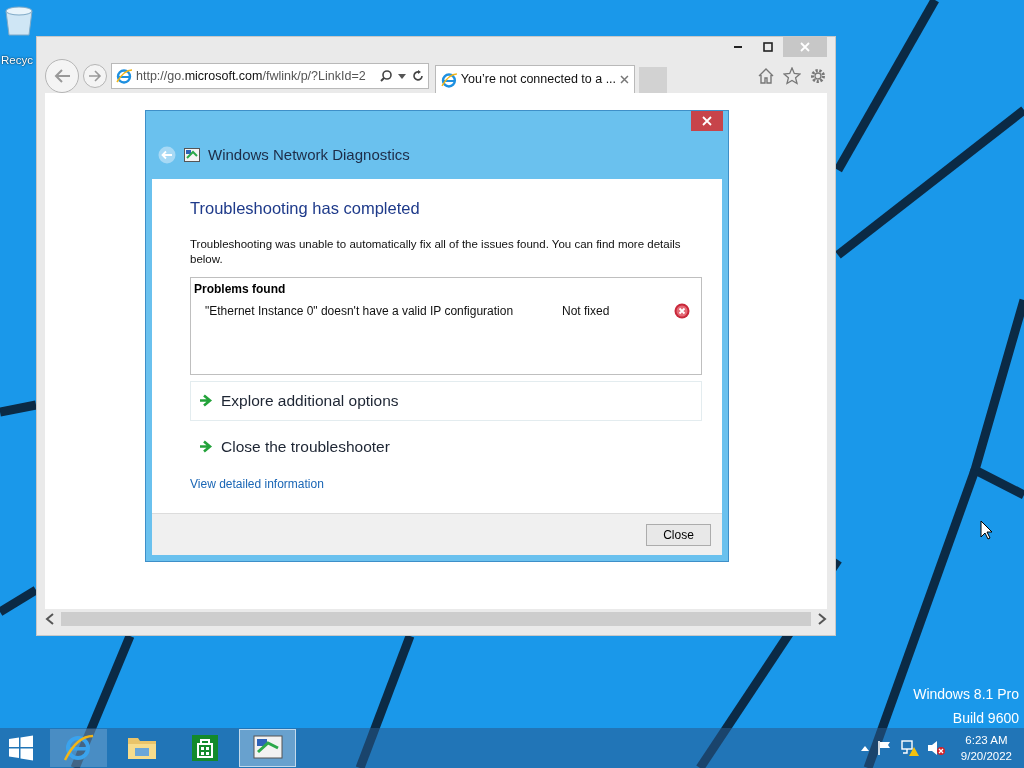  Describe the element at coordinates (822, 619) in the screenshot. I see `scroll-right-icon` at that location.